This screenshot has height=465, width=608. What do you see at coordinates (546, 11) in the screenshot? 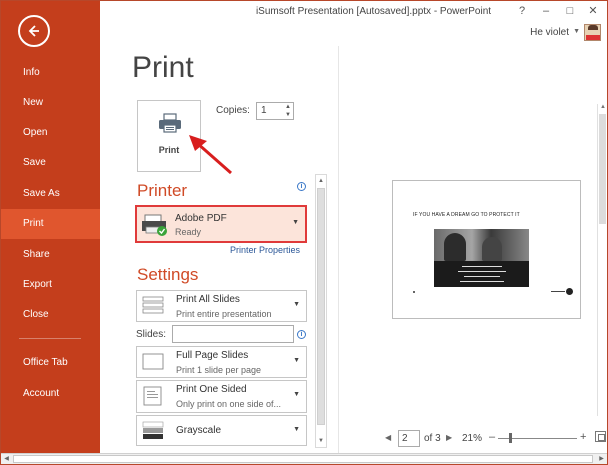
I see `minimize-button: –` at bounding box center [546, 11].